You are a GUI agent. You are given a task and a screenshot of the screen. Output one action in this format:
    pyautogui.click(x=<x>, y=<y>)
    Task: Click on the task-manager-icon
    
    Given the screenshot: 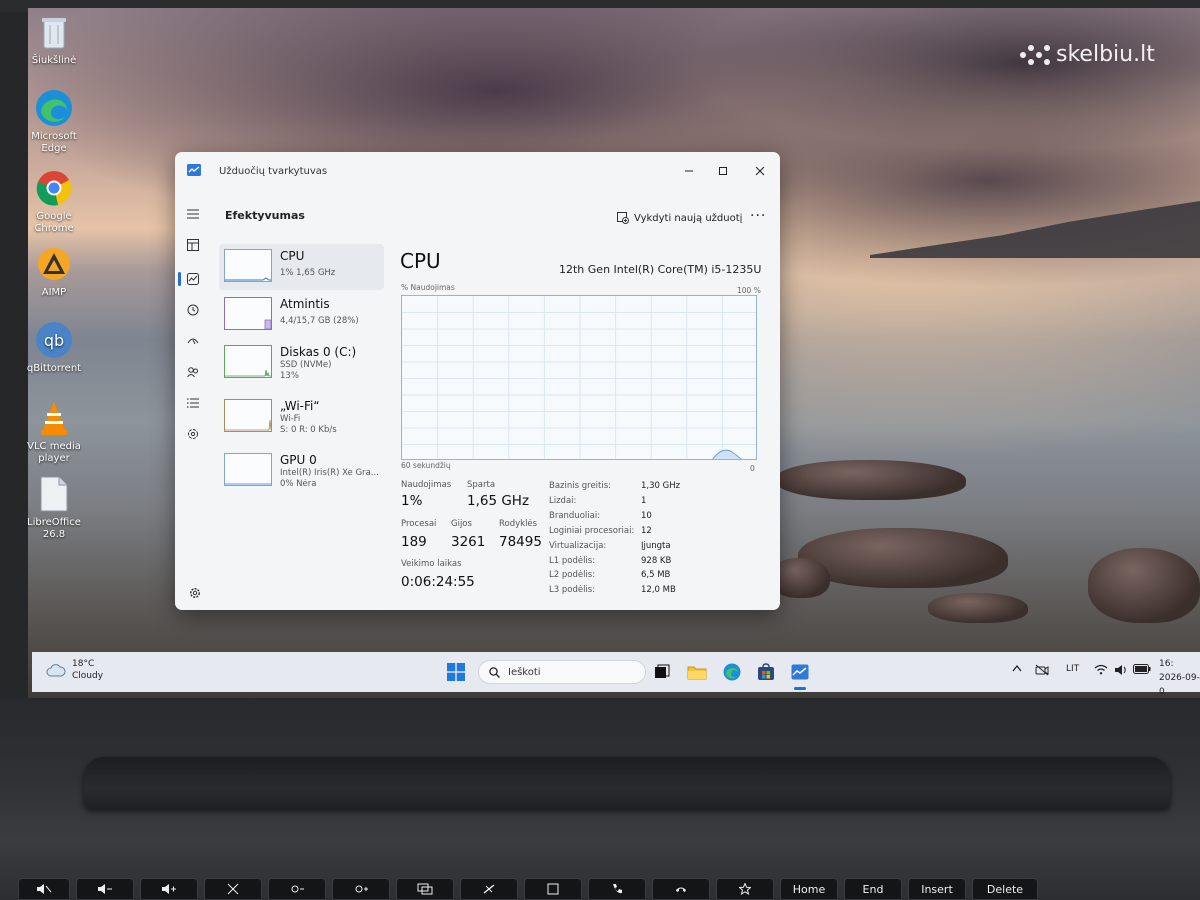 What is the action you would take?
    pyautogui.click(x=800, y=672)
    